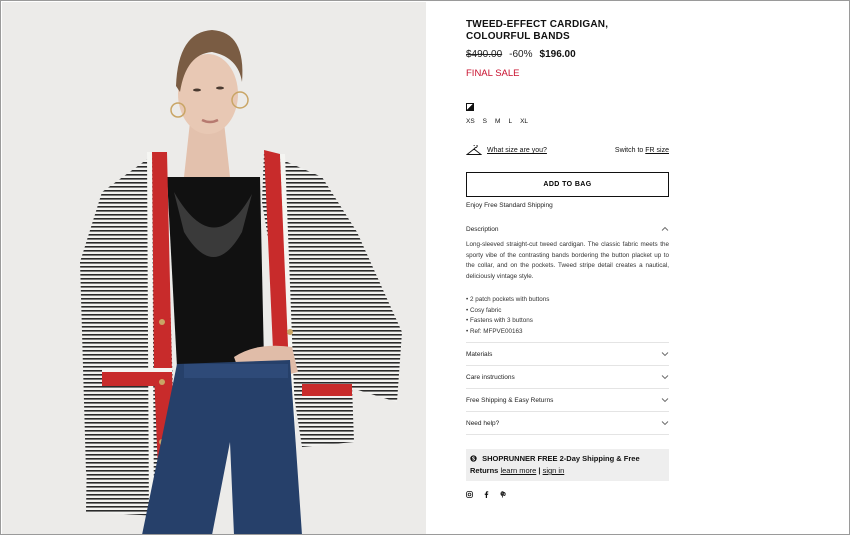  I want to click on size-selector: XS S M L XL, so click(567, 121).